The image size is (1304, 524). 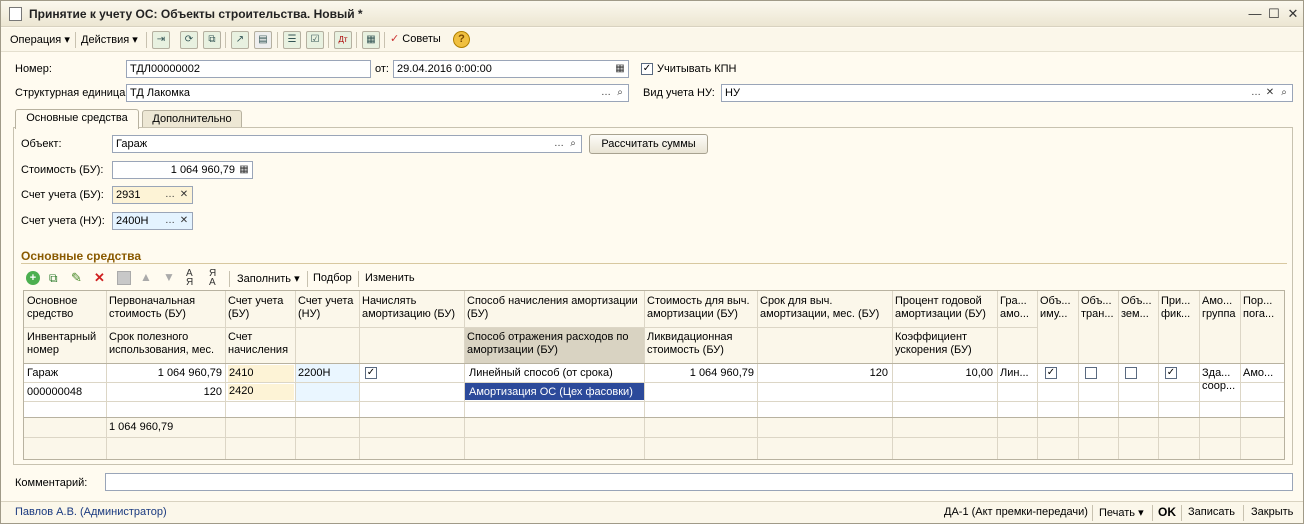 I want to click on fill-menu: Заполнить ▾, so click(x=268, y=278).